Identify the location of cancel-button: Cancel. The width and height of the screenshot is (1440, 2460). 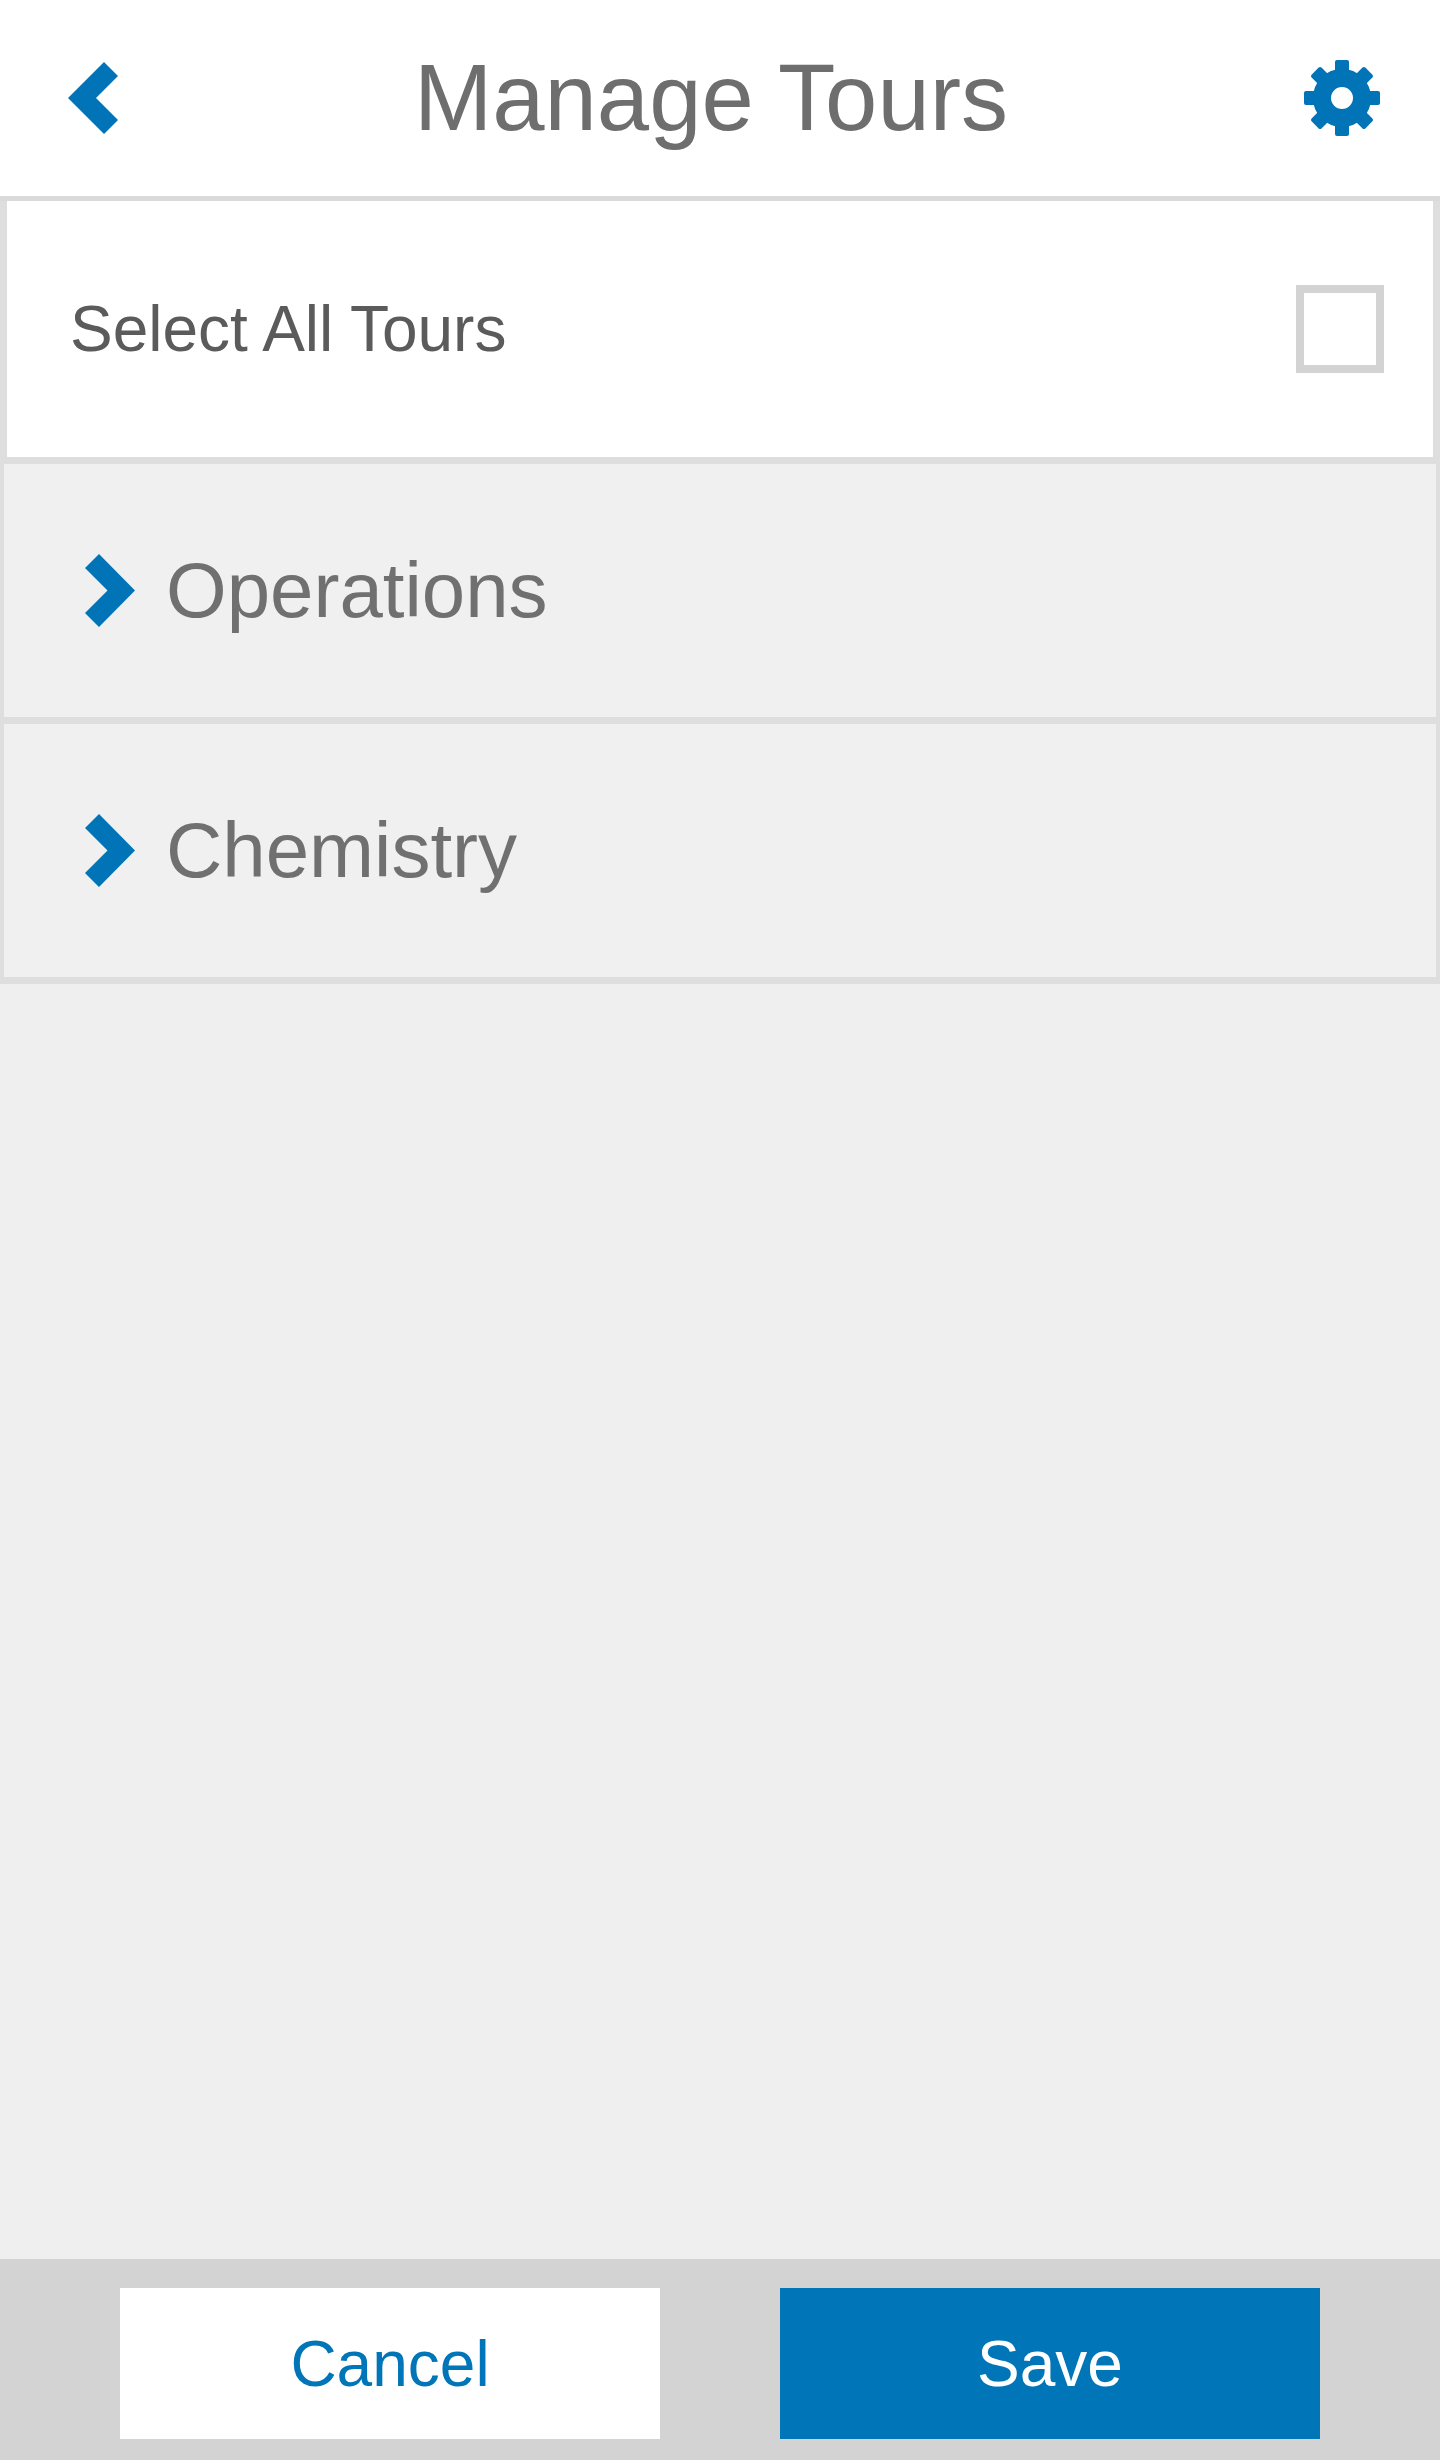
(390, 2363).